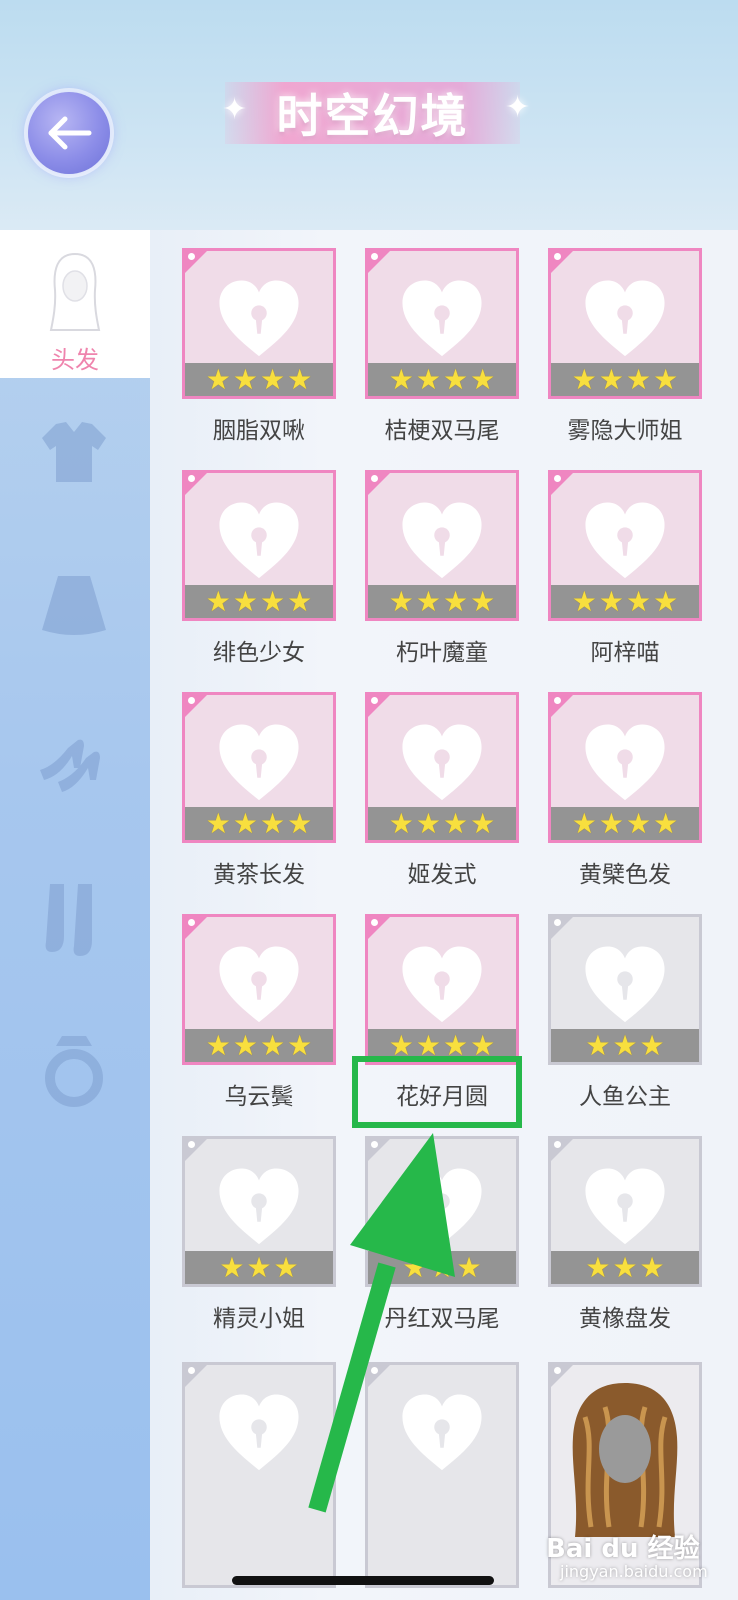 This screenshot has width=738, height=1600. Describe the element at coordinates (625, 1319) in the screenshot. I see `item-name: 黄橡盘发` at that location.